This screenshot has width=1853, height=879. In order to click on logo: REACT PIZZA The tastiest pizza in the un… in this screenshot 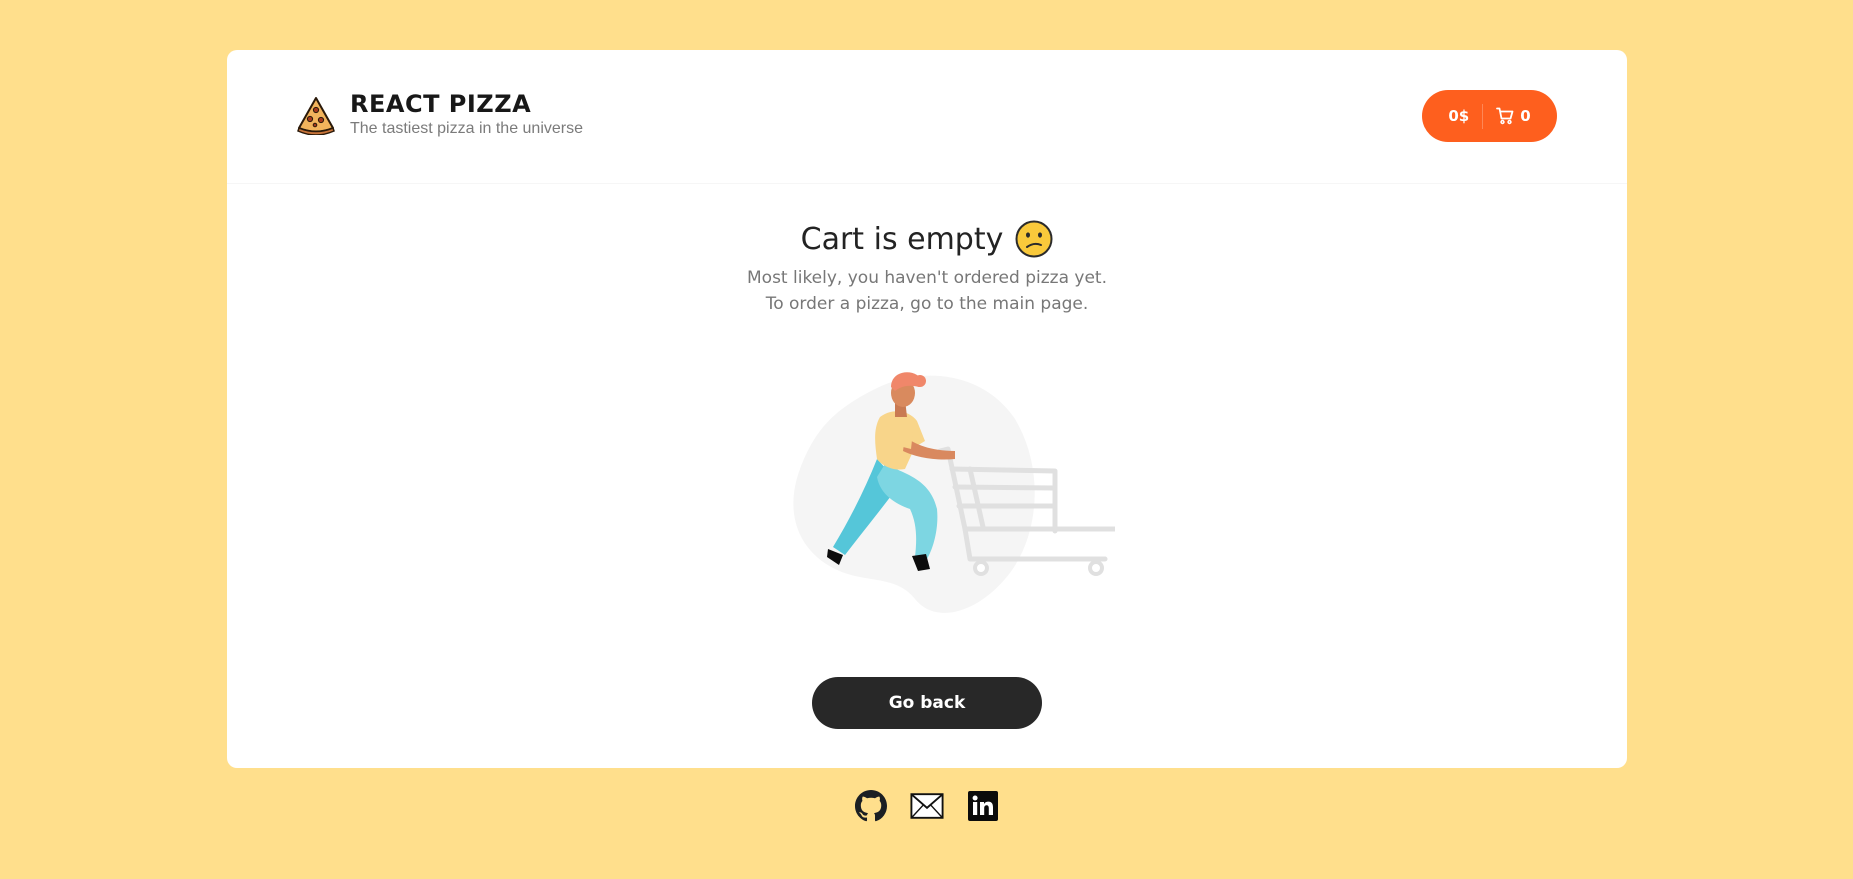, I will do `click(439, 114)`.